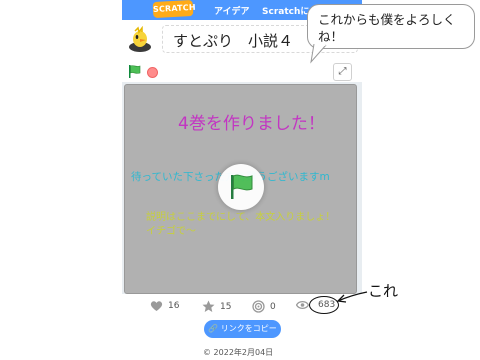  Describe the element at coordinates (258, 306) in the screenshot. I see `remix-icon` at that location.